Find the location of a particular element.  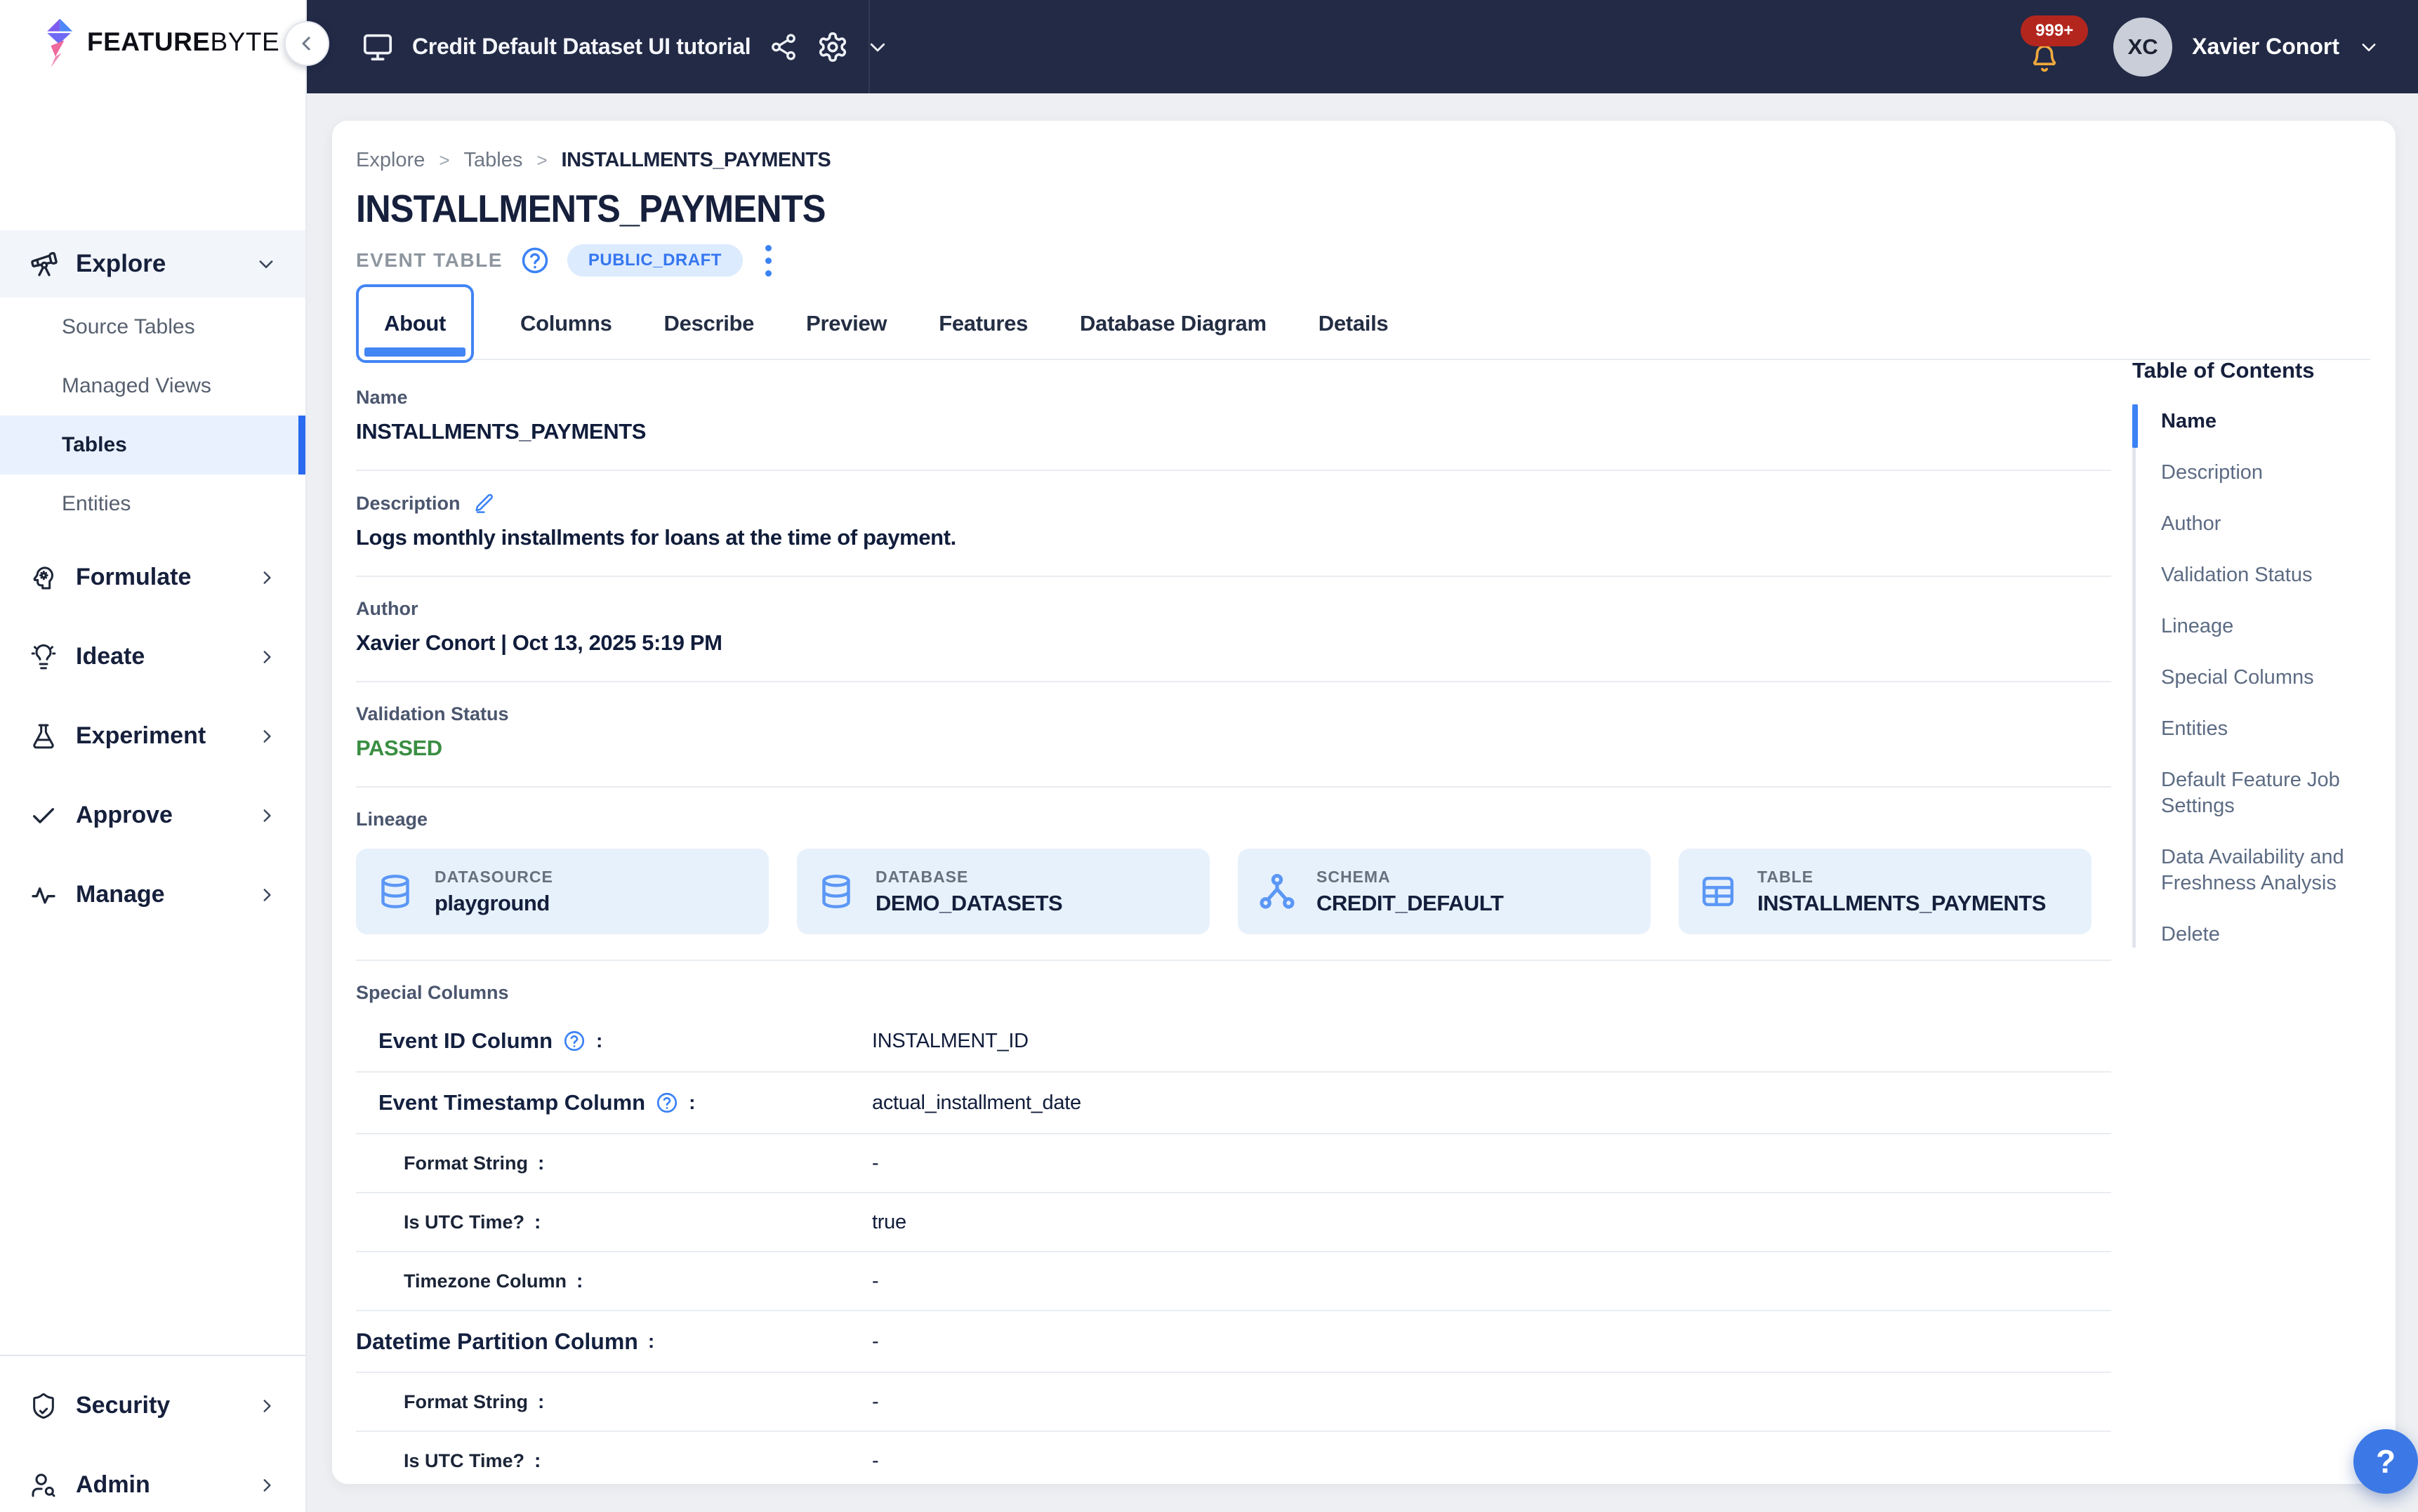

activity-icon is located at coordinates (43, 895).